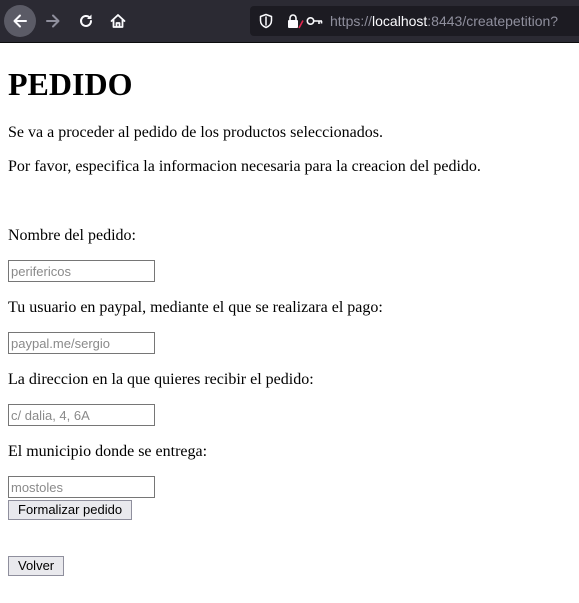 This screenshot has height=603, width=579. What do you see at coordinates (72, 235) in the screenshot?
I see `order-name-label: Nombre del pedido:` at bounding box center [72, 235].